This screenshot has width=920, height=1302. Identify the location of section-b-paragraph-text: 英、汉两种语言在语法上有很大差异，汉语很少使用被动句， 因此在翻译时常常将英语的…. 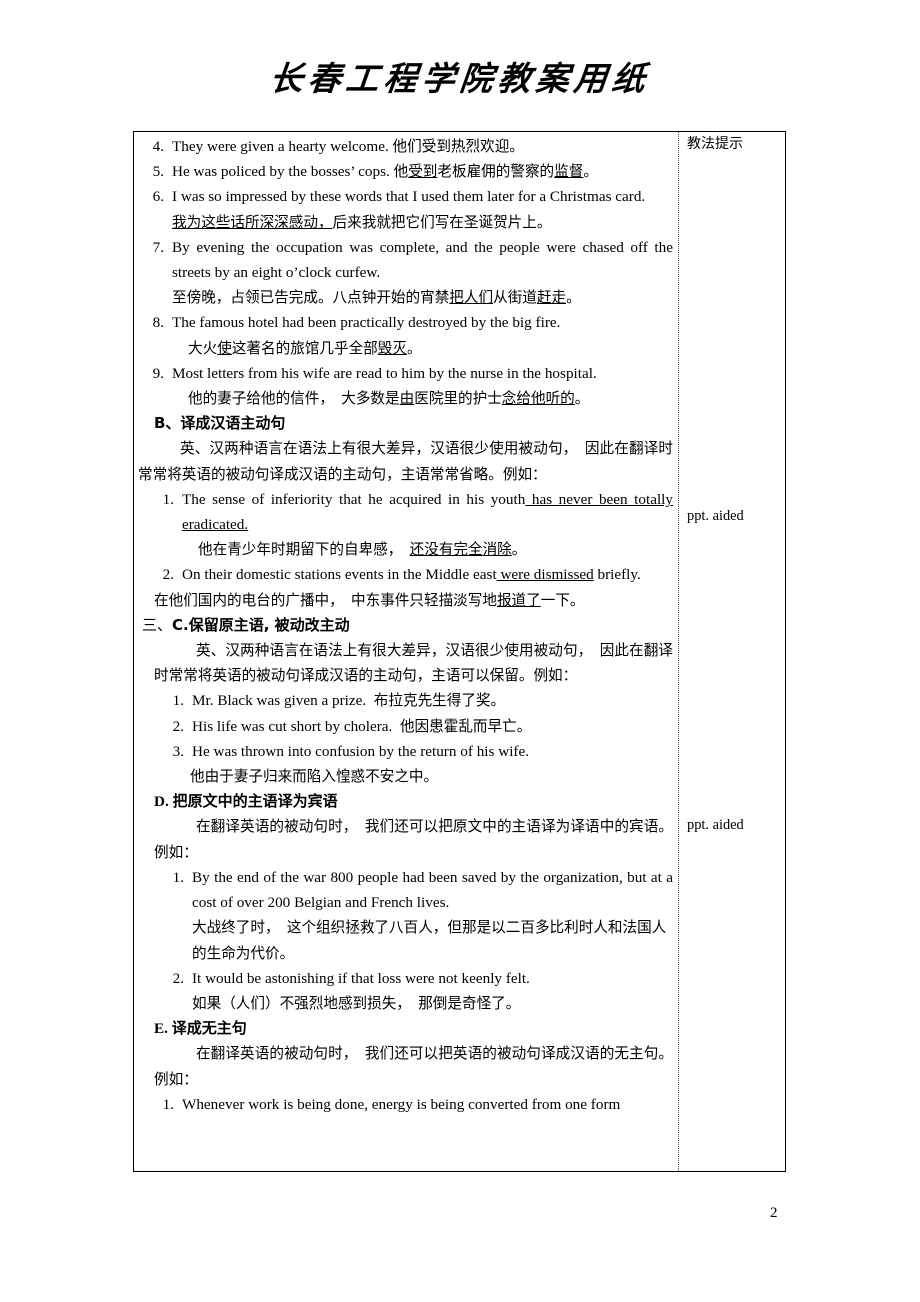
(405, 461).